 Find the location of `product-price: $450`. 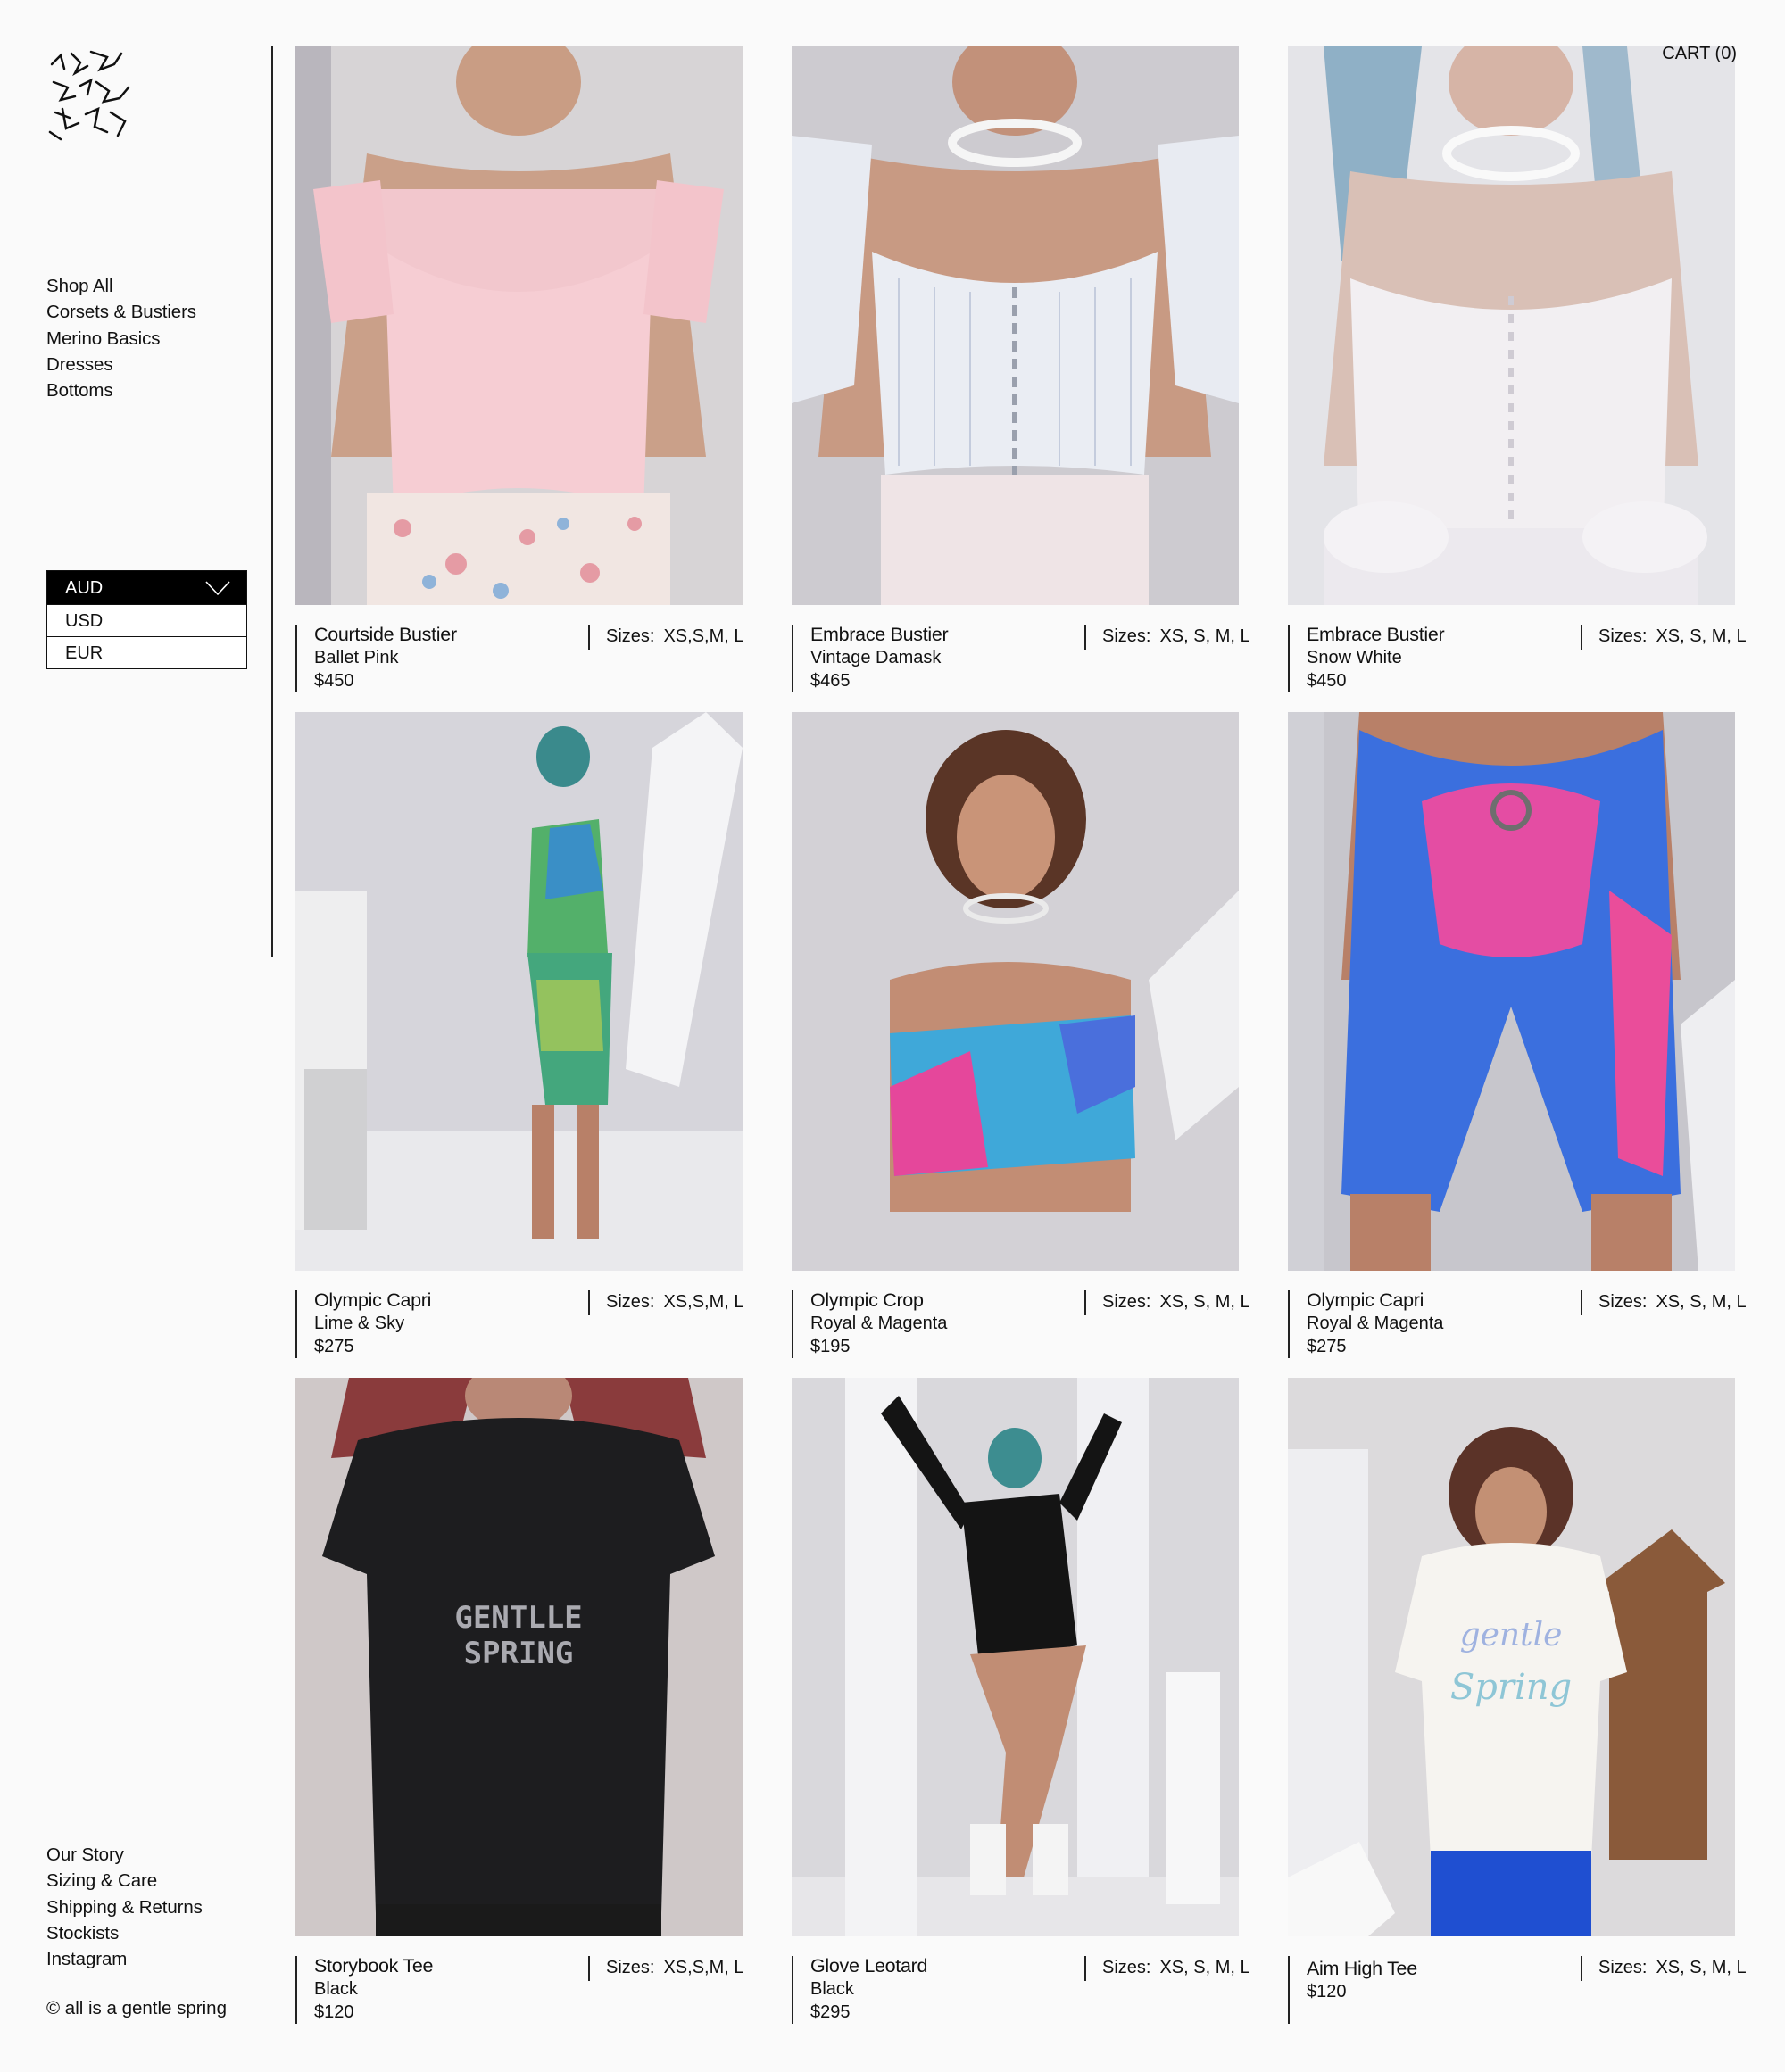

product-price: $450 is located at coordinates (334, 681).